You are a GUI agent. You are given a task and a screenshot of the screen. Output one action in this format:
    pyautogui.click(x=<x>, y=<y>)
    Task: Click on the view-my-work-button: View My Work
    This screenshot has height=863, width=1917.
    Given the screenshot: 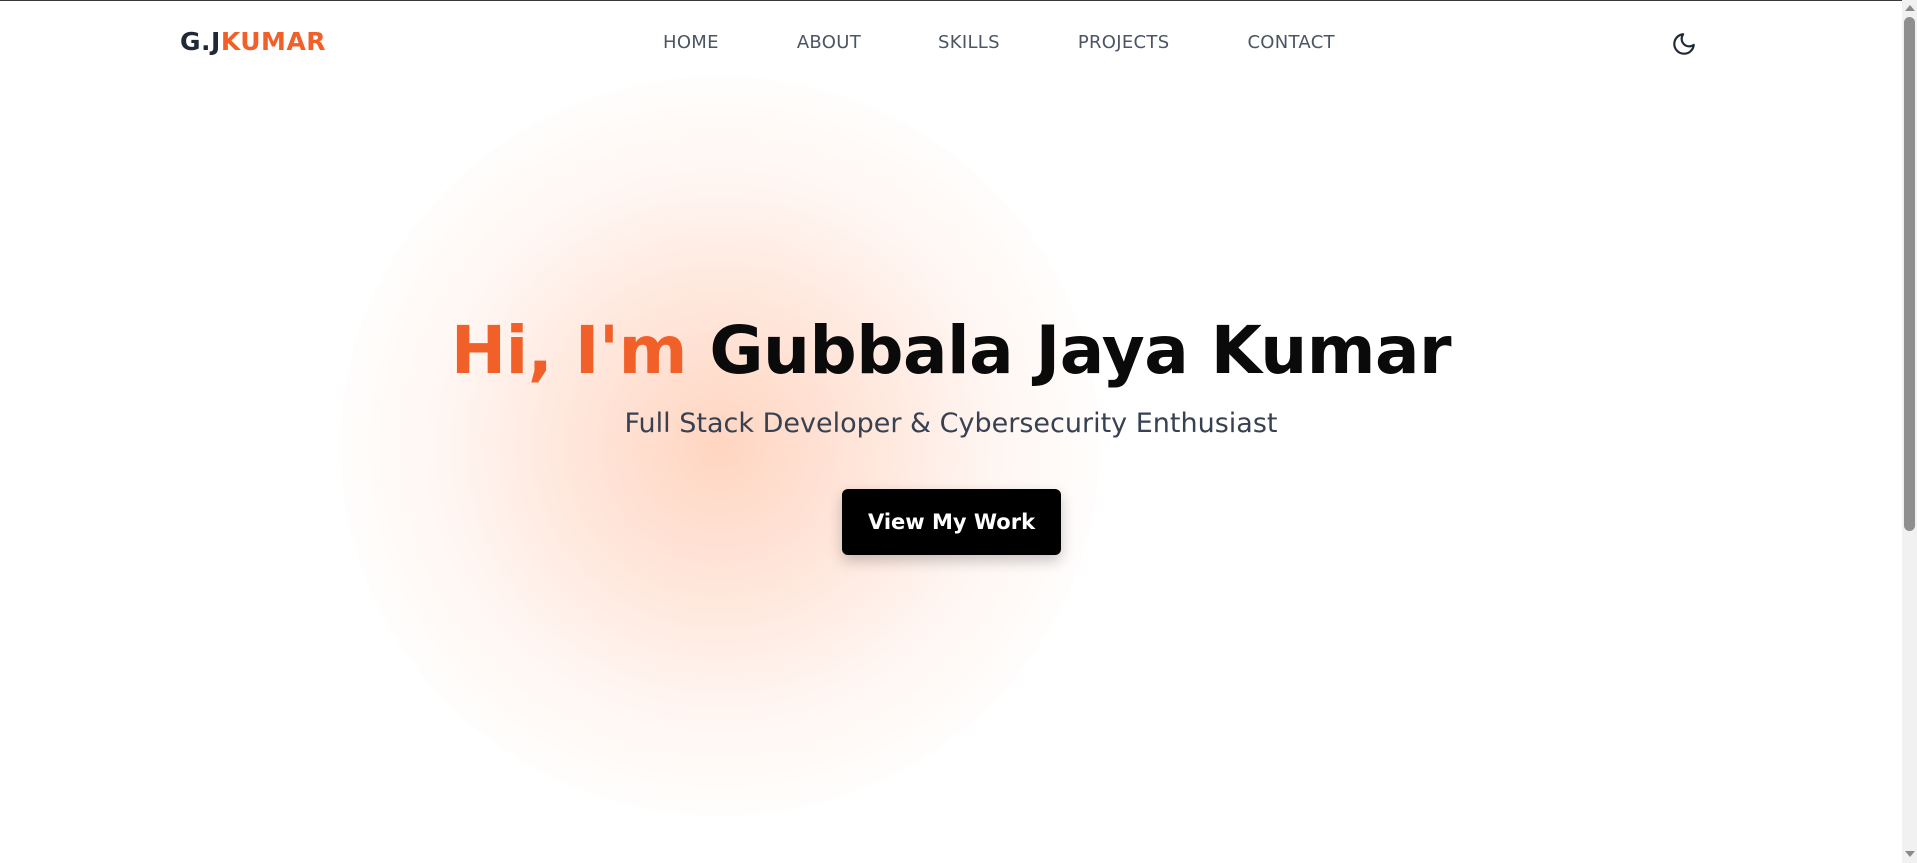 What is the action you would take?
    pyautogui.click(x=951, y=522)
    